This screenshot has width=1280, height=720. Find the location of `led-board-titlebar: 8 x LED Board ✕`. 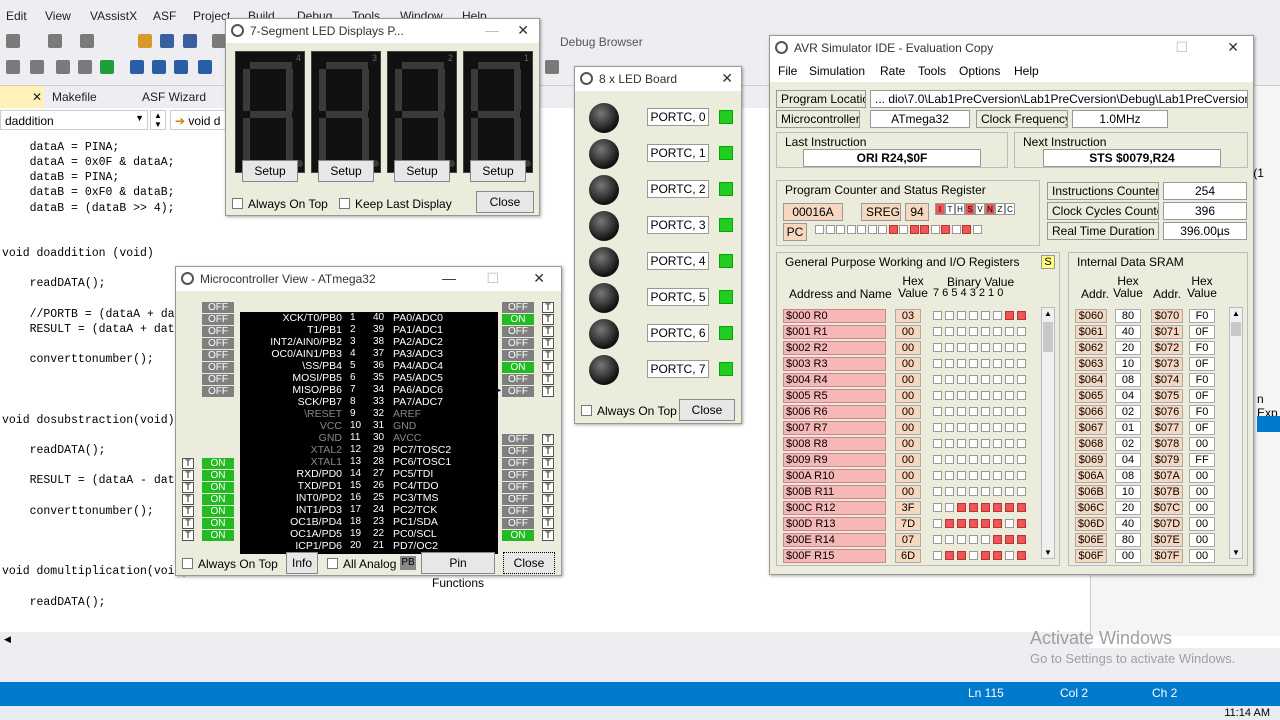

led-board-titlebar: 8 x LED Board ✕ is located at coordinates (658, 79).